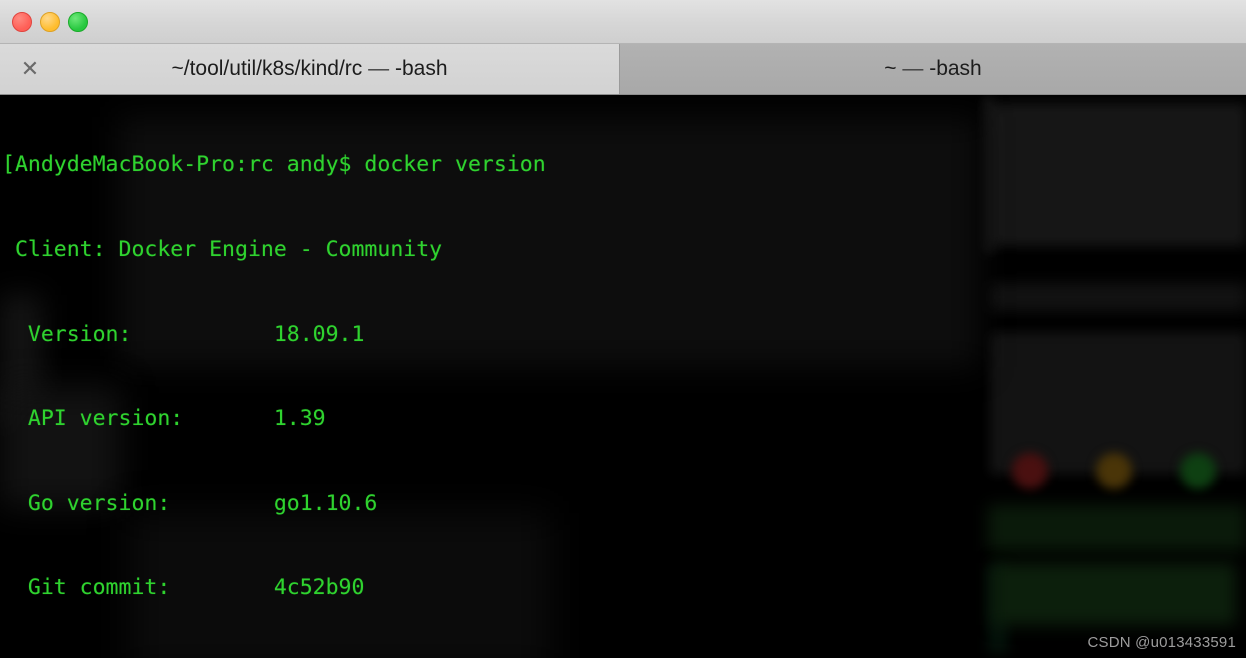 This screenshot has height=658, width=1246. What do you see at coordinates (1118, 297) in the screenshot?
I see `background-ghost-strip` at bounding box center [1118, 297].